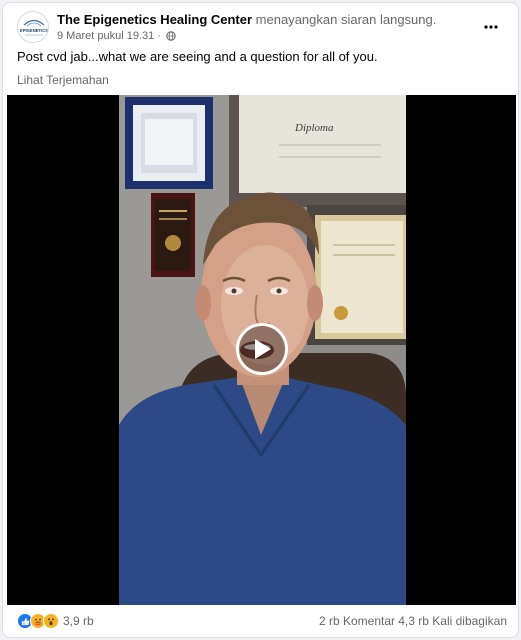 The image size is (521, 640). What do you see at coordinates (34, 30) in the screenshot?
I see `avatar-label: EPIGENETICS` at bounding box center [34, 30].